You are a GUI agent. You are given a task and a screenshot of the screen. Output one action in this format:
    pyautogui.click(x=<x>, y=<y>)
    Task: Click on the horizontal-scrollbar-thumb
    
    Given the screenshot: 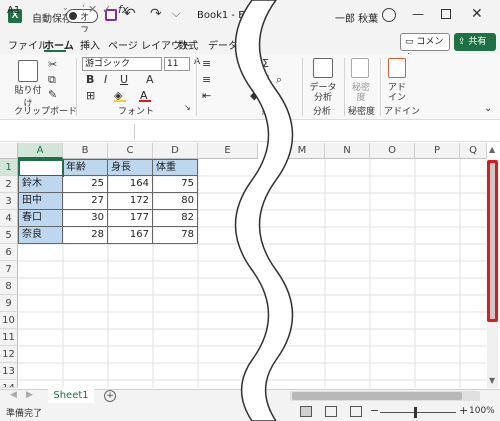 What is the action you would take?
    pyautogui.click(x=377, y=396)
    